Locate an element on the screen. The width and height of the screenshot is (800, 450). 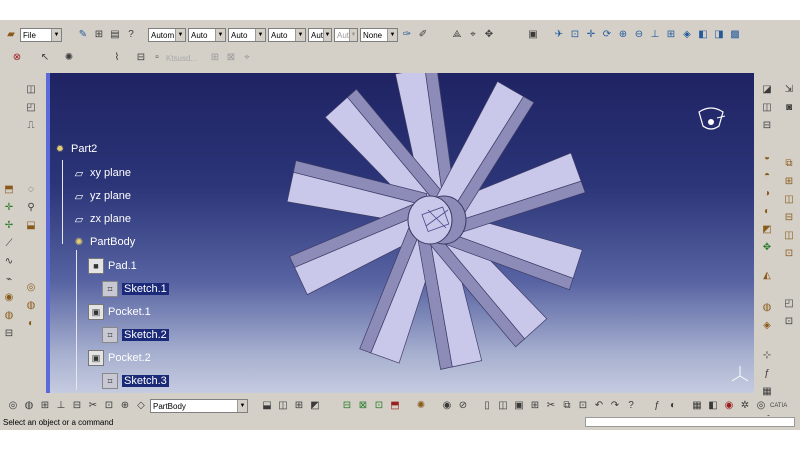
boolean-remove-icon: ⊠ is located at coordinates (363, 406).